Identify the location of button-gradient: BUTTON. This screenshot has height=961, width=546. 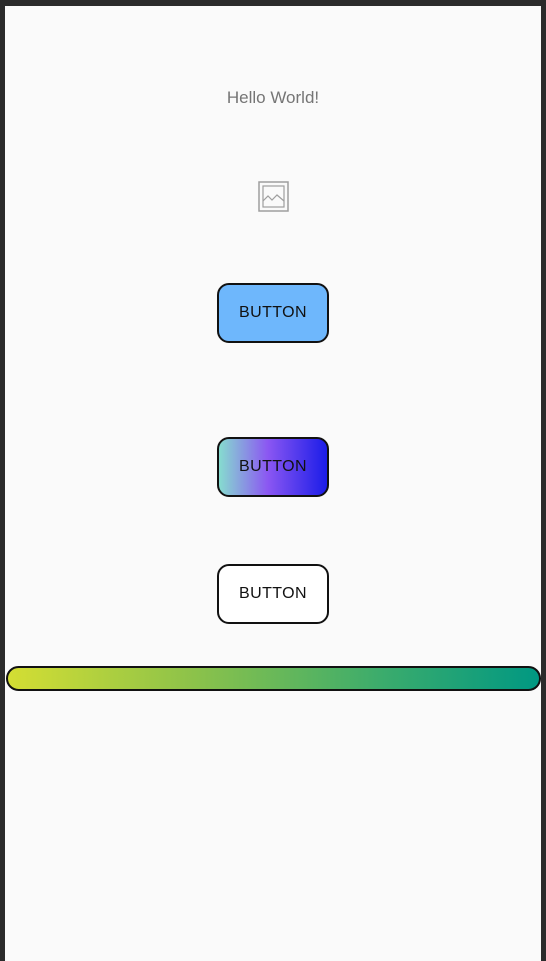
(273, 467).